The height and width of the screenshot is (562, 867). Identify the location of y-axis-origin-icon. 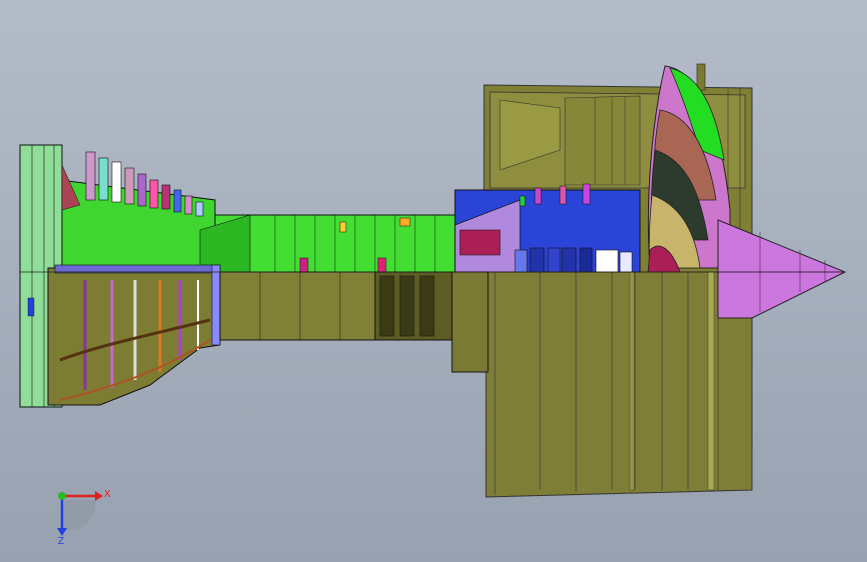
(62, 496).